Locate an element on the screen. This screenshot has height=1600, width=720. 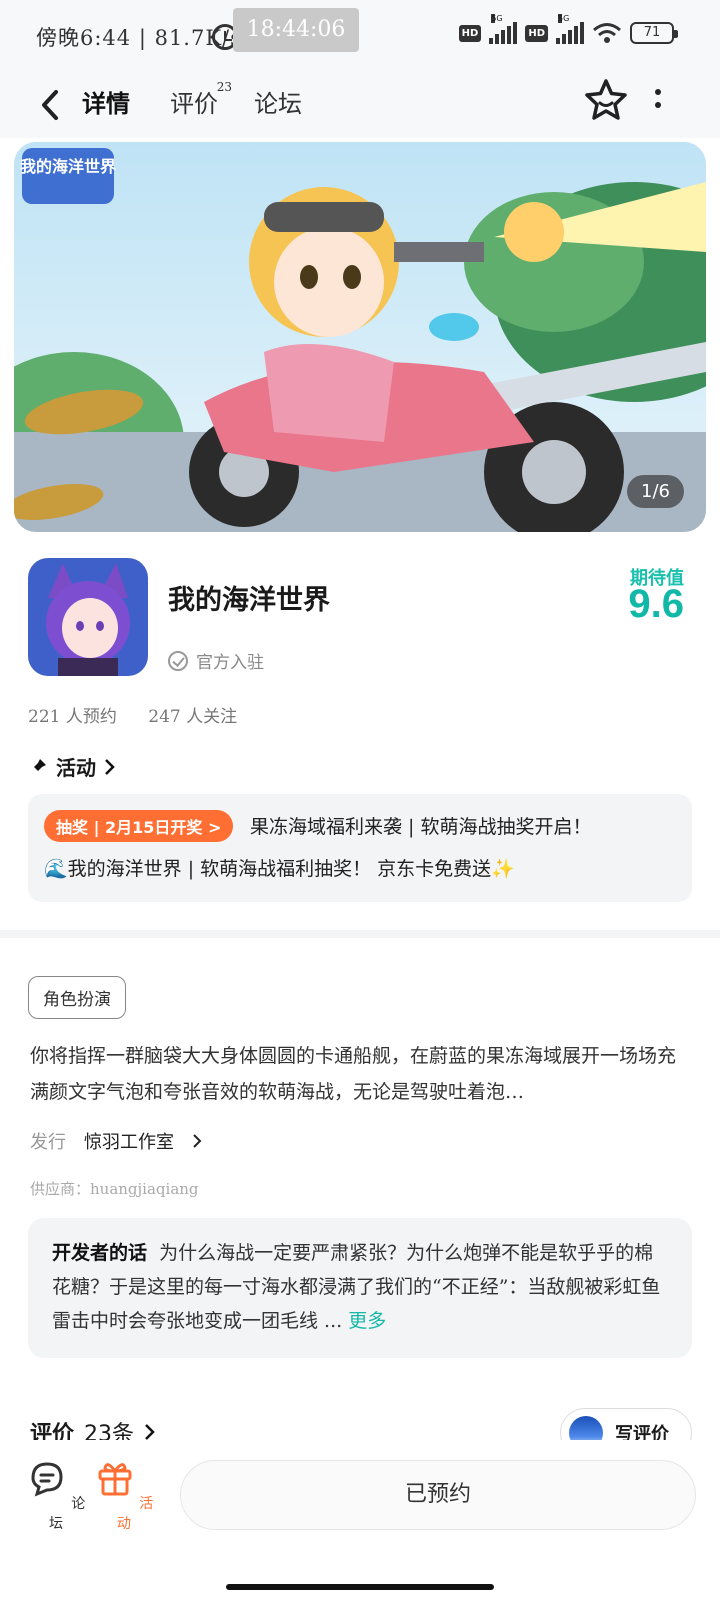
status-bar: 傍晚6:44 | 81.7K/s 18:44:06 HD 5G HD 5G 71 is located at coordinates (360, 36).